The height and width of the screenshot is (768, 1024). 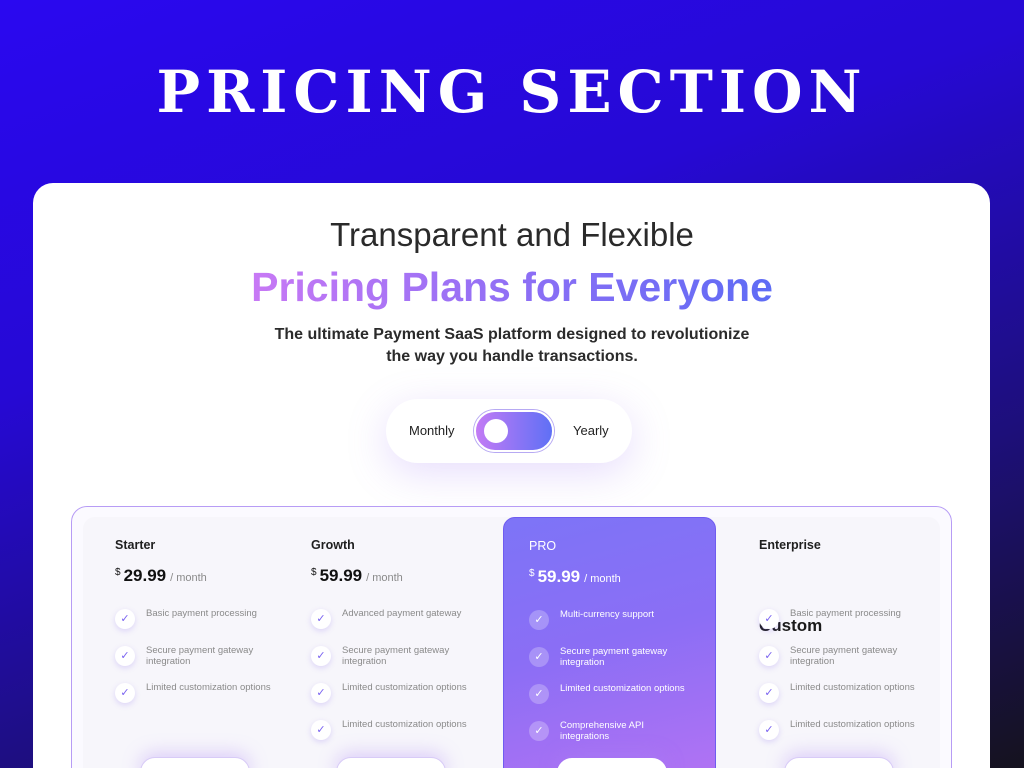 What do you see at coordinates (496, 431) in the screenshot?
I see `switch-knob` at bounding box center [496, 431].